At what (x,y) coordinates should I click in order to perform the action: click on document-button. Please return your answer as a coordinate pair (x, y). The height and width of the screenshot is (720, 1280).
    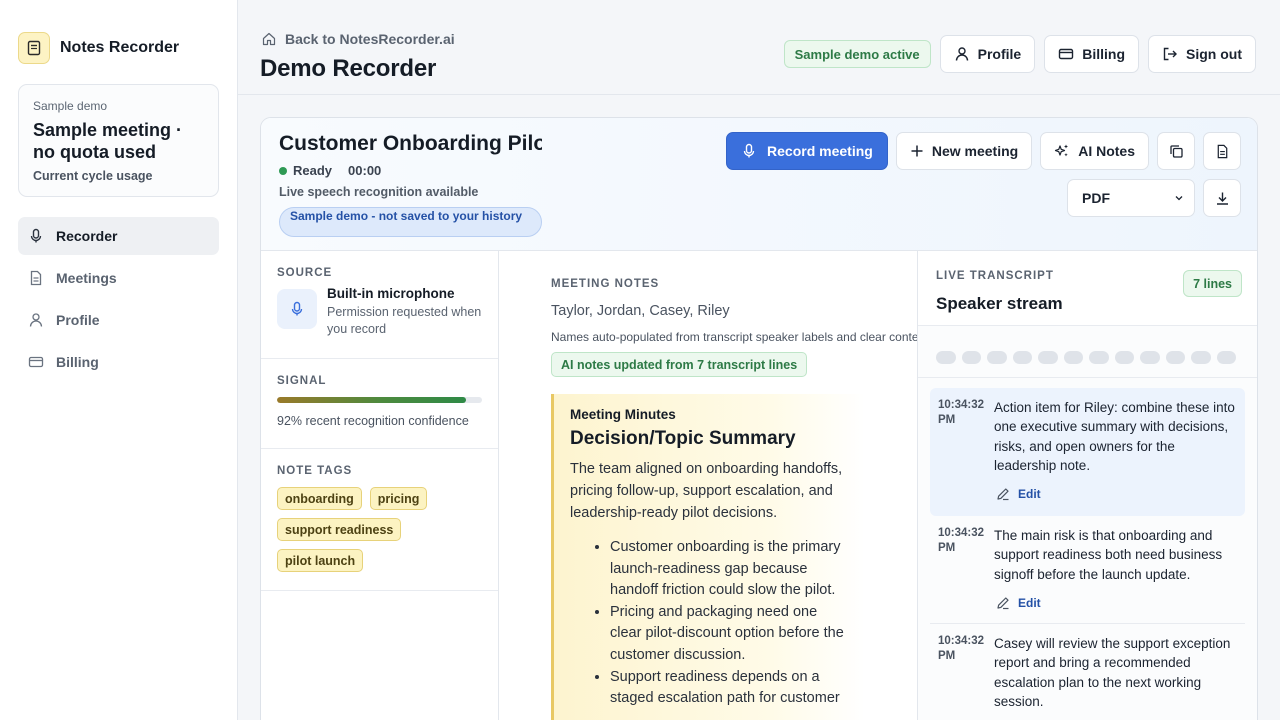
    Looking at the image, I should click on (1222, 151).